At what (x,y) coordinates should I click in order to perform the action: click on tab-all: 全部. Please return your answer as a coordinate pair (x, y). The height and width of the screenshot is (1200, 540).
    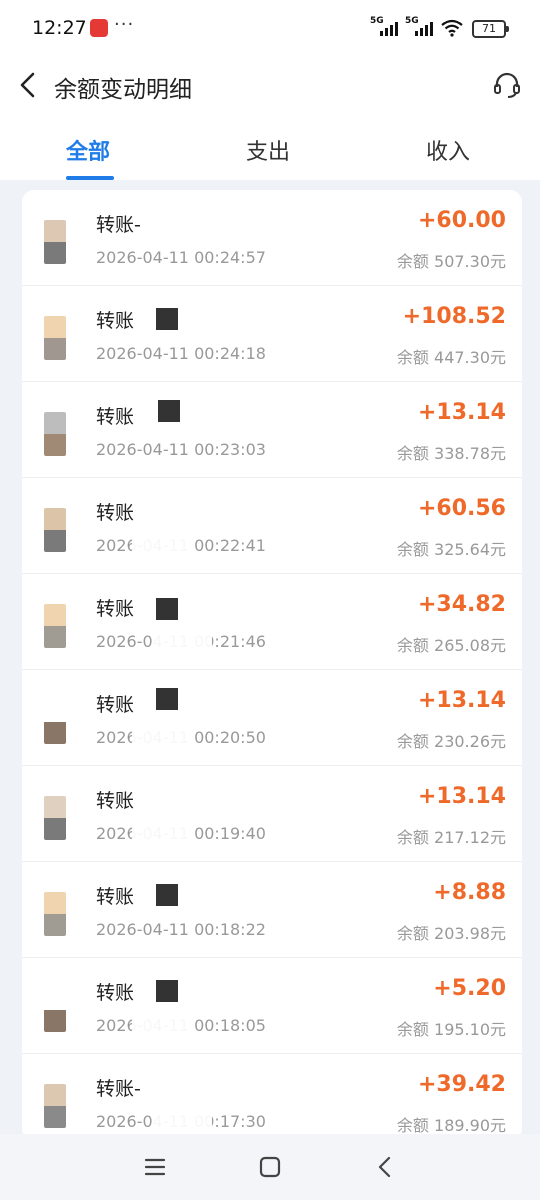
    Looking at the image, I should click on (88, 150).